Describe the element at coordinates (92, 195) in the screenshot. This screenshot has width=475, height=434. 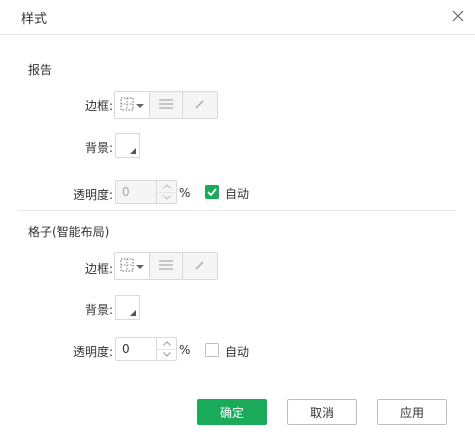
I see `report-opacity-label: 透明度:` at that location.